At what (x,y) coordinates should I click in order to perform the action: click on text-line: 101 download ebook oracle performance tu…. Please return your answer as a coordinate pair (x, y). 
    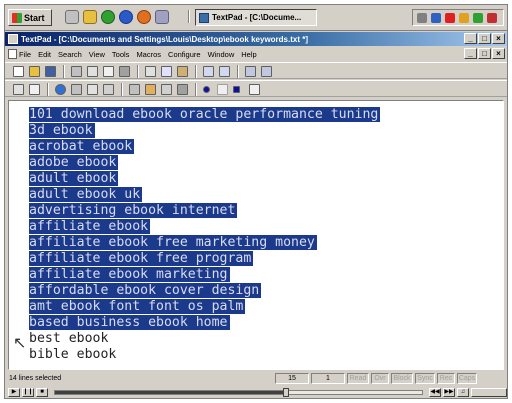
    Looking at the image, I should click on (205, 115).